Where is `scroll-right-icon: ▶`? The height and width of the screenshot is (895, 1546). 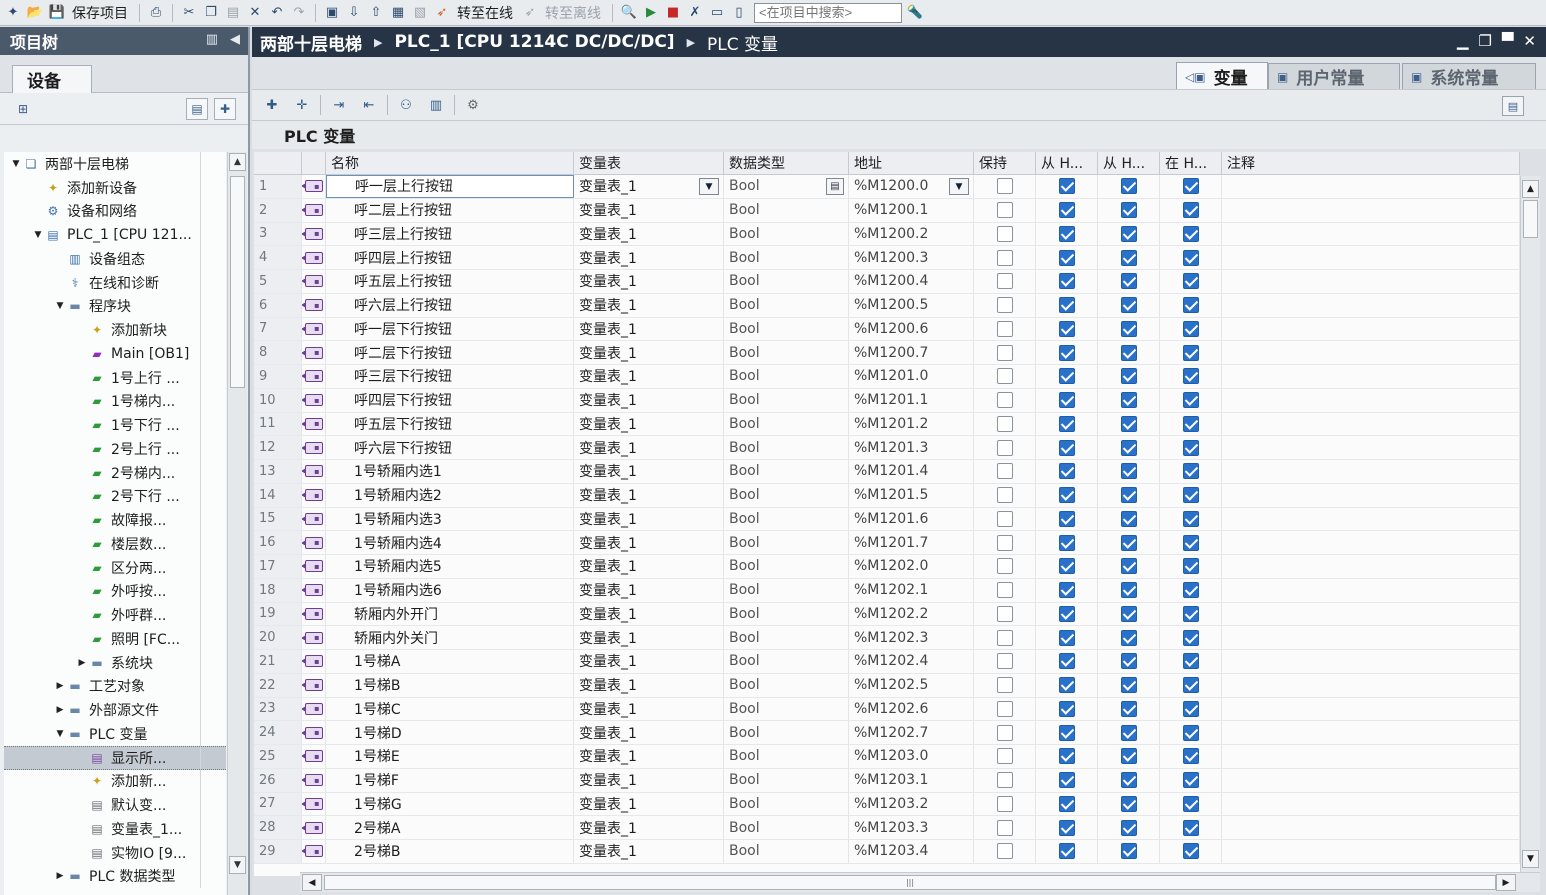
scroll-right-icon: ▶ is located at coordinates (1506, 882).